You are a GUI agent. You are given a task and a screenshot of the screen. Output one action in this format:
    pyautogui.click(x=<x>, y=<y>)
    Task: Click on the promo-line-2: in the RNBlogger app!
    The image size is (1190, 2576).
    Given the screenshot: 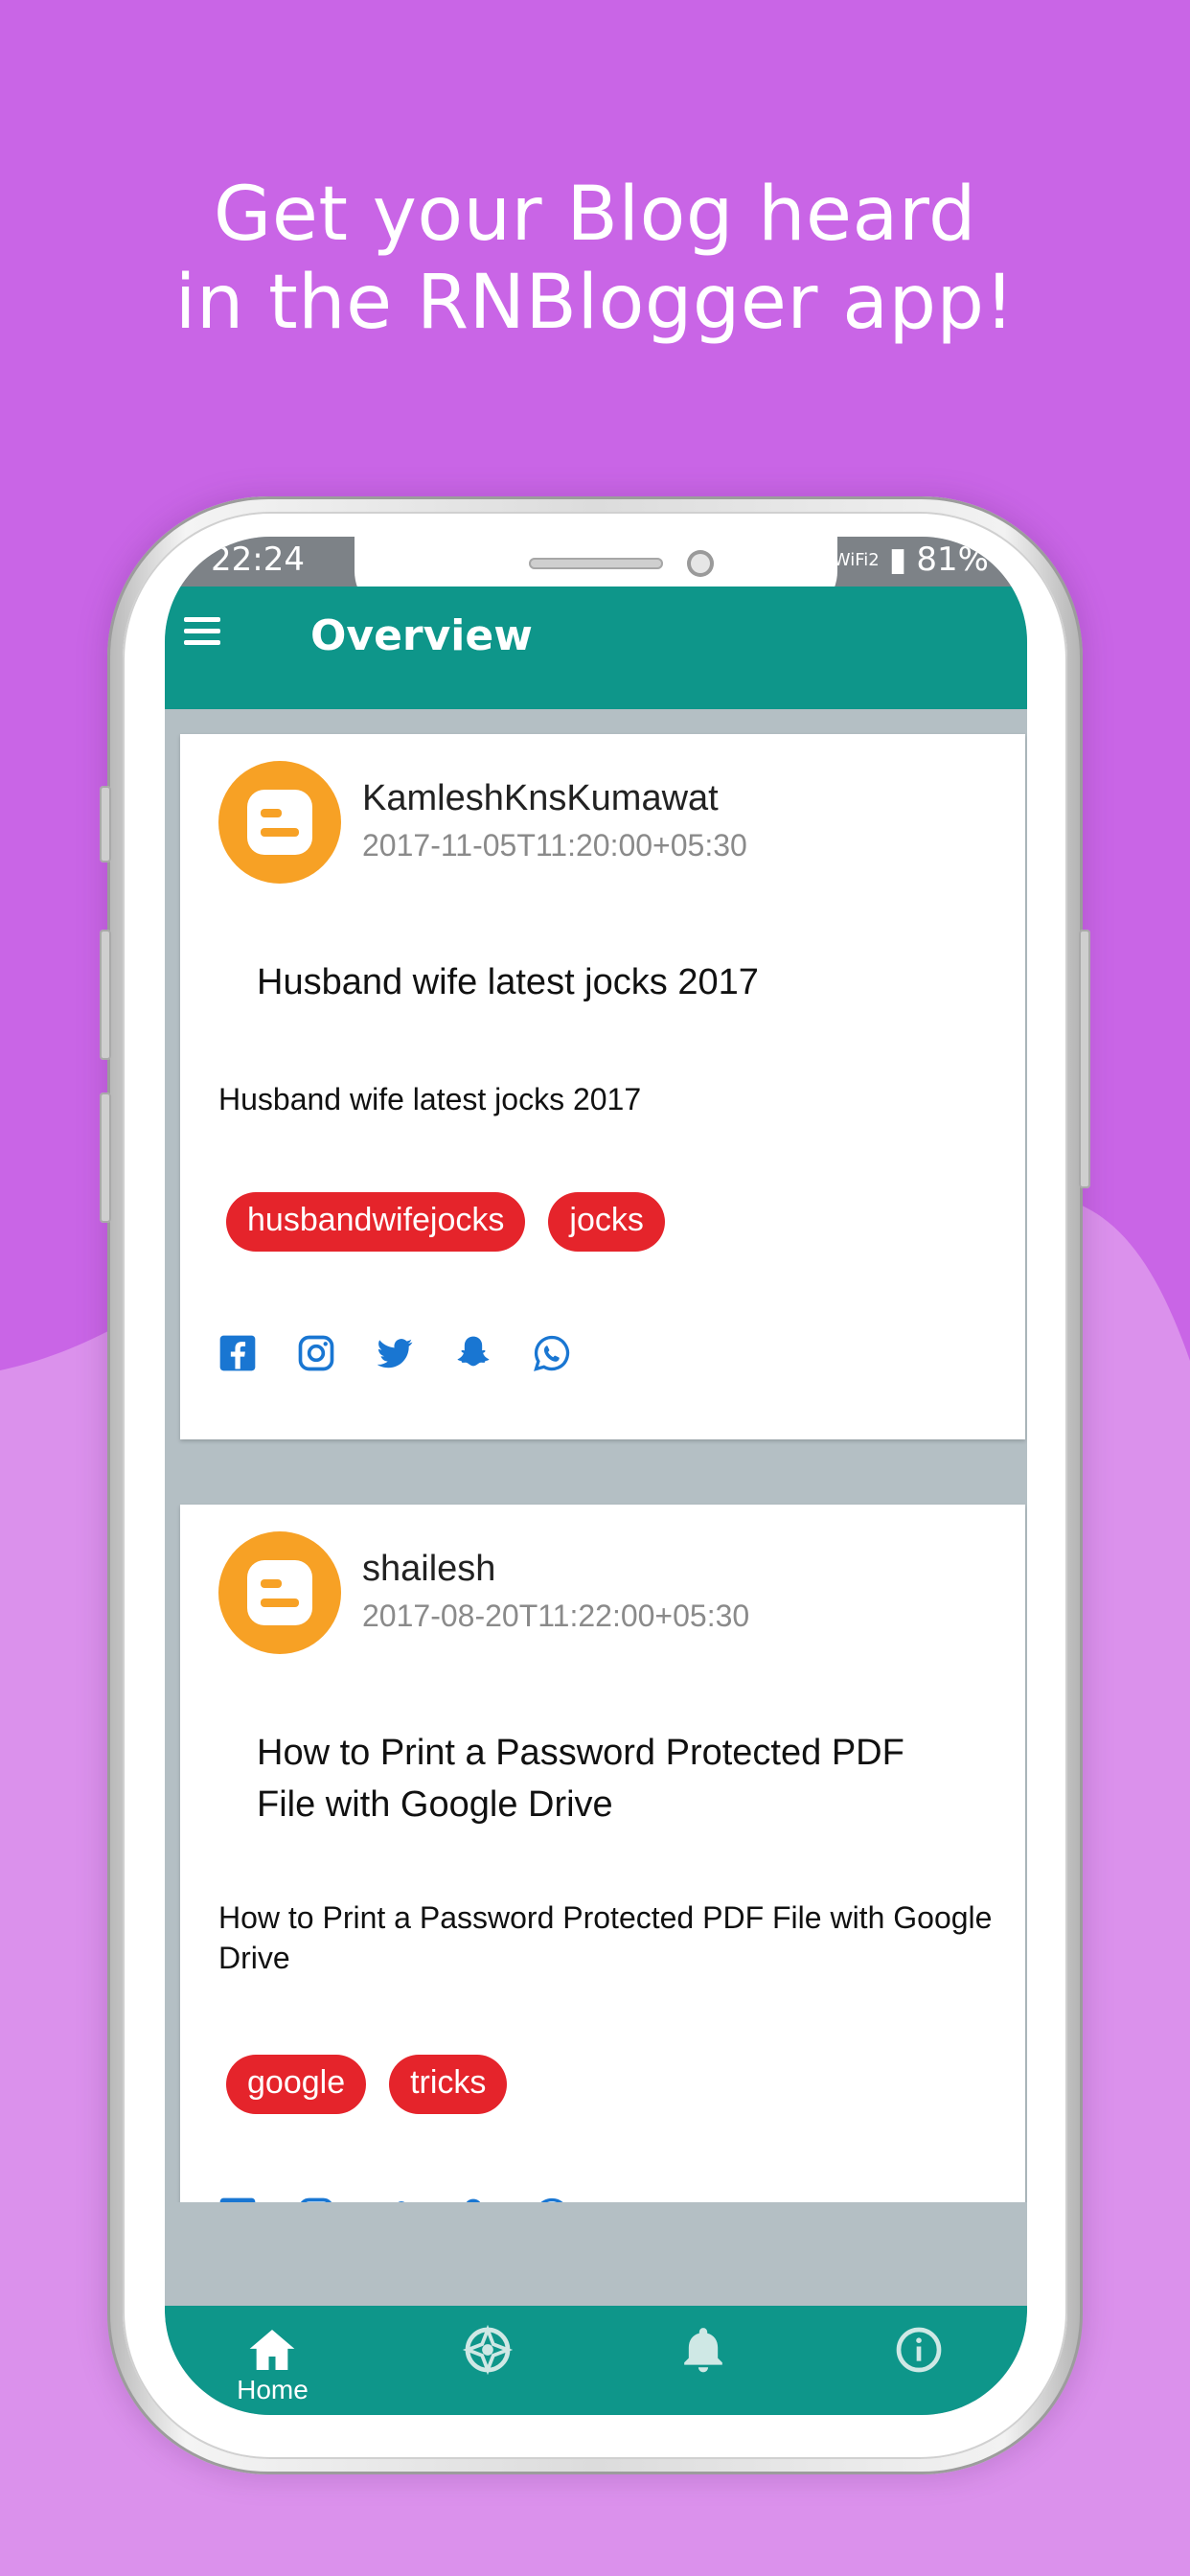 What is the action you would take?
    pyautogui.click(x=595, y=303)
    